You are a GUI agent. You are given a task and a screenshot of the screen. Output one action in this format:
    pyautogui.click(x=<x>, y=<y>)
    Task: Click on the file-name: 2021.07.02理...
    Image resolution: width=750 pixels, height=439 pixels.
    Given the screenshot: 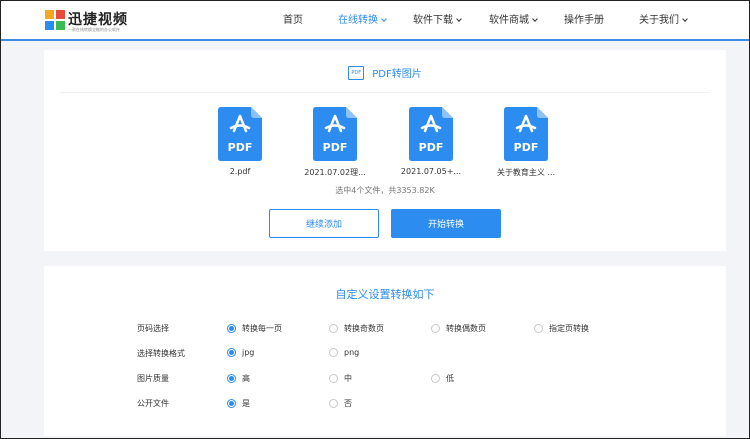 What is the action you would take?
    pyautogui.click(x=335, y=172)
    